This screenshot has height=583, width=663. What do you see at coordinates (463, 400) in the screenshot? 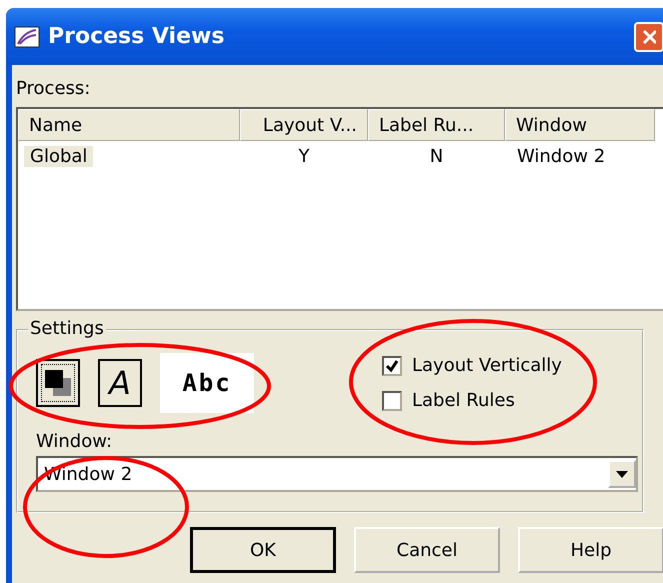
I see `checkbox-label: Label Rules` at bounding box center [463, 400].